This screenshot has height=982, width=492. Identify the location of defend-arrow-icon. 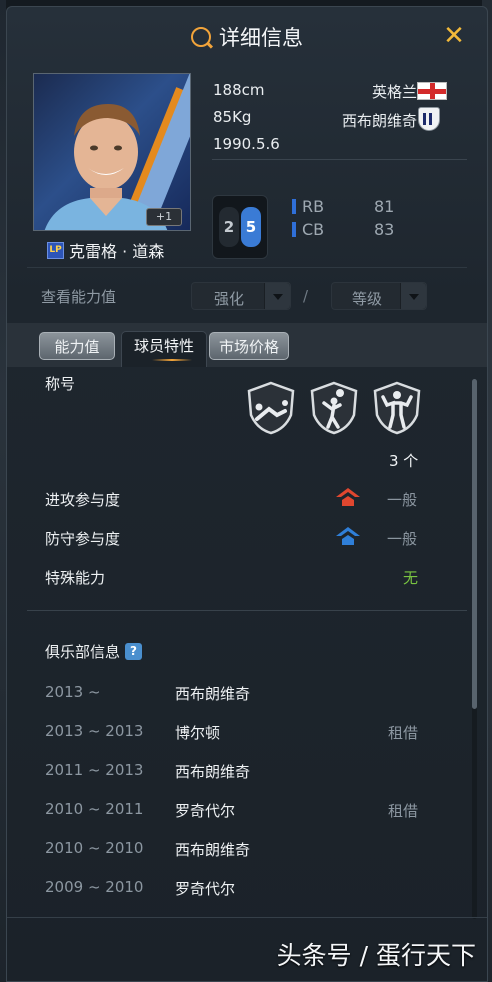
(348, 536).